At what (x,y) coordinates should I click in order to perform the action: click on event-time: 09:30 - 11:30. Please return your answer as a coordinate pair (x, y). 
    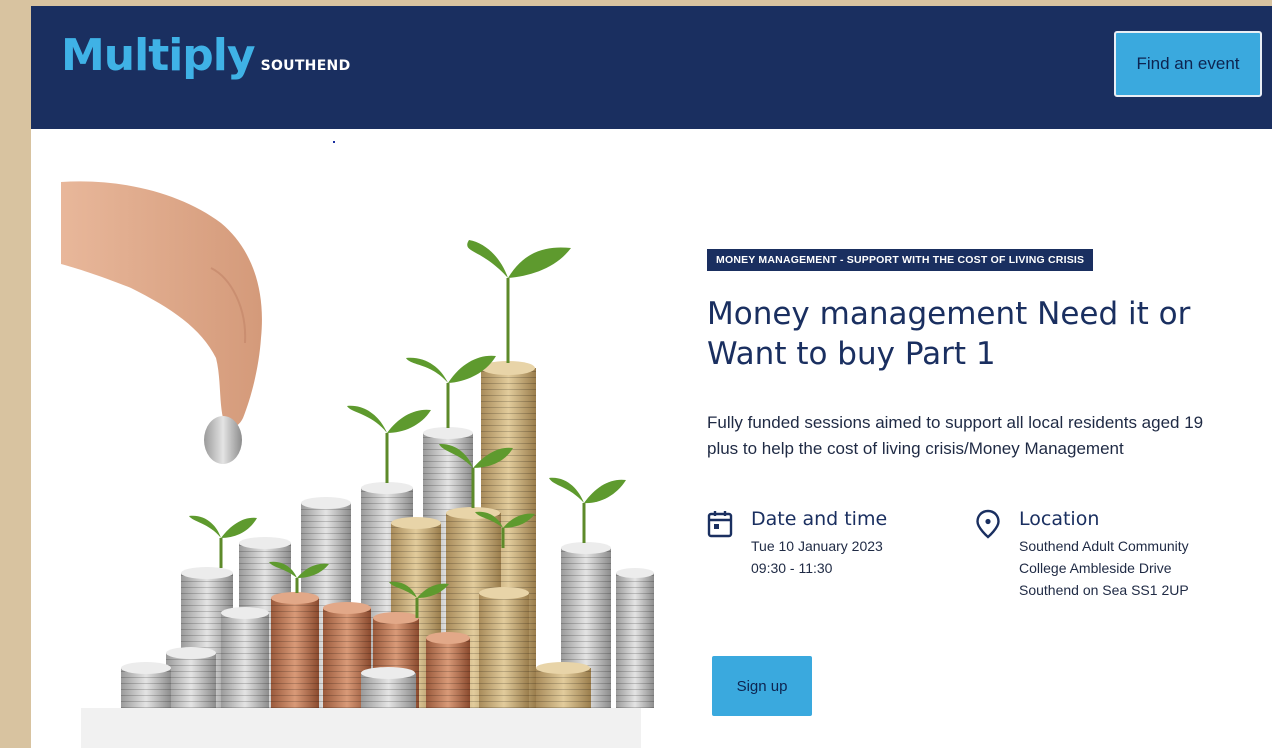
    Looking at the image, I should click on (792, 568).